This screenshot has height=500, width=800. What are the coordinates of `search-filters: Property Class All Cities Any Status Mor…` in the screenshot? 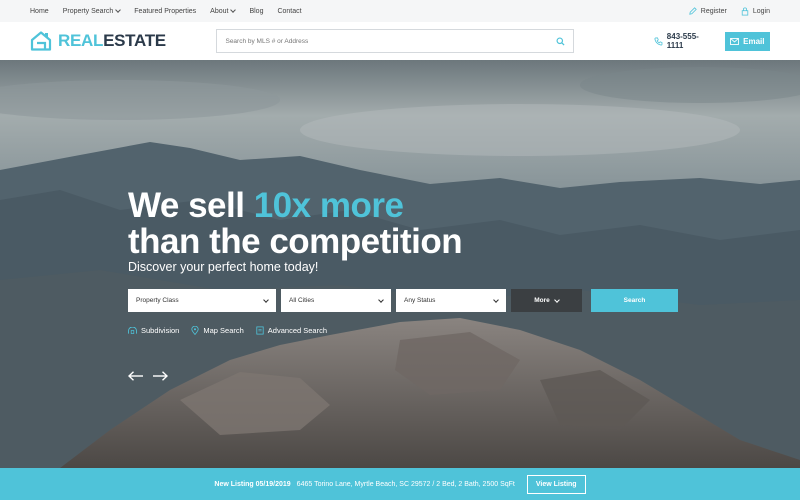 It's located at (403, 300).